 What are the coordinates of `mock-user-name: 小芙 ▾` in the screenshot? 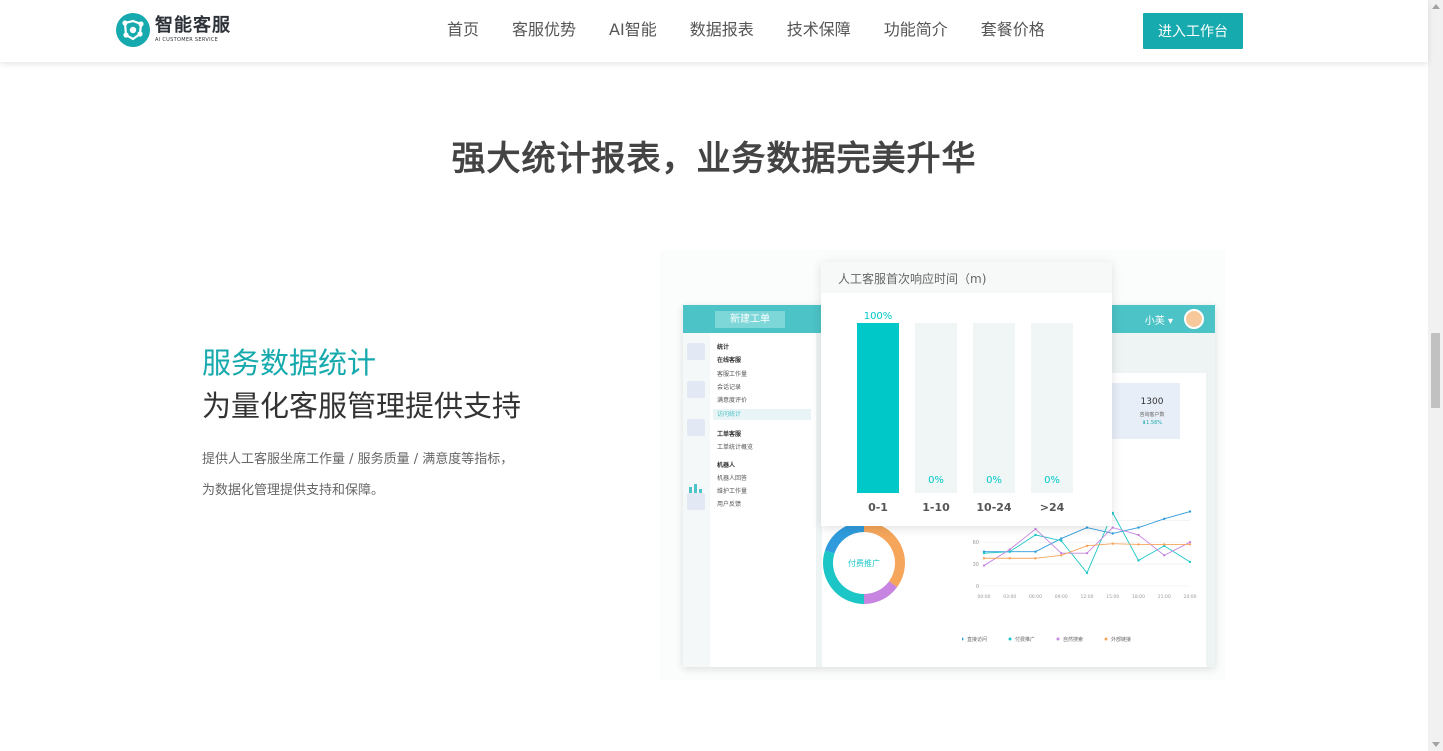 It's located at (1158, 321).